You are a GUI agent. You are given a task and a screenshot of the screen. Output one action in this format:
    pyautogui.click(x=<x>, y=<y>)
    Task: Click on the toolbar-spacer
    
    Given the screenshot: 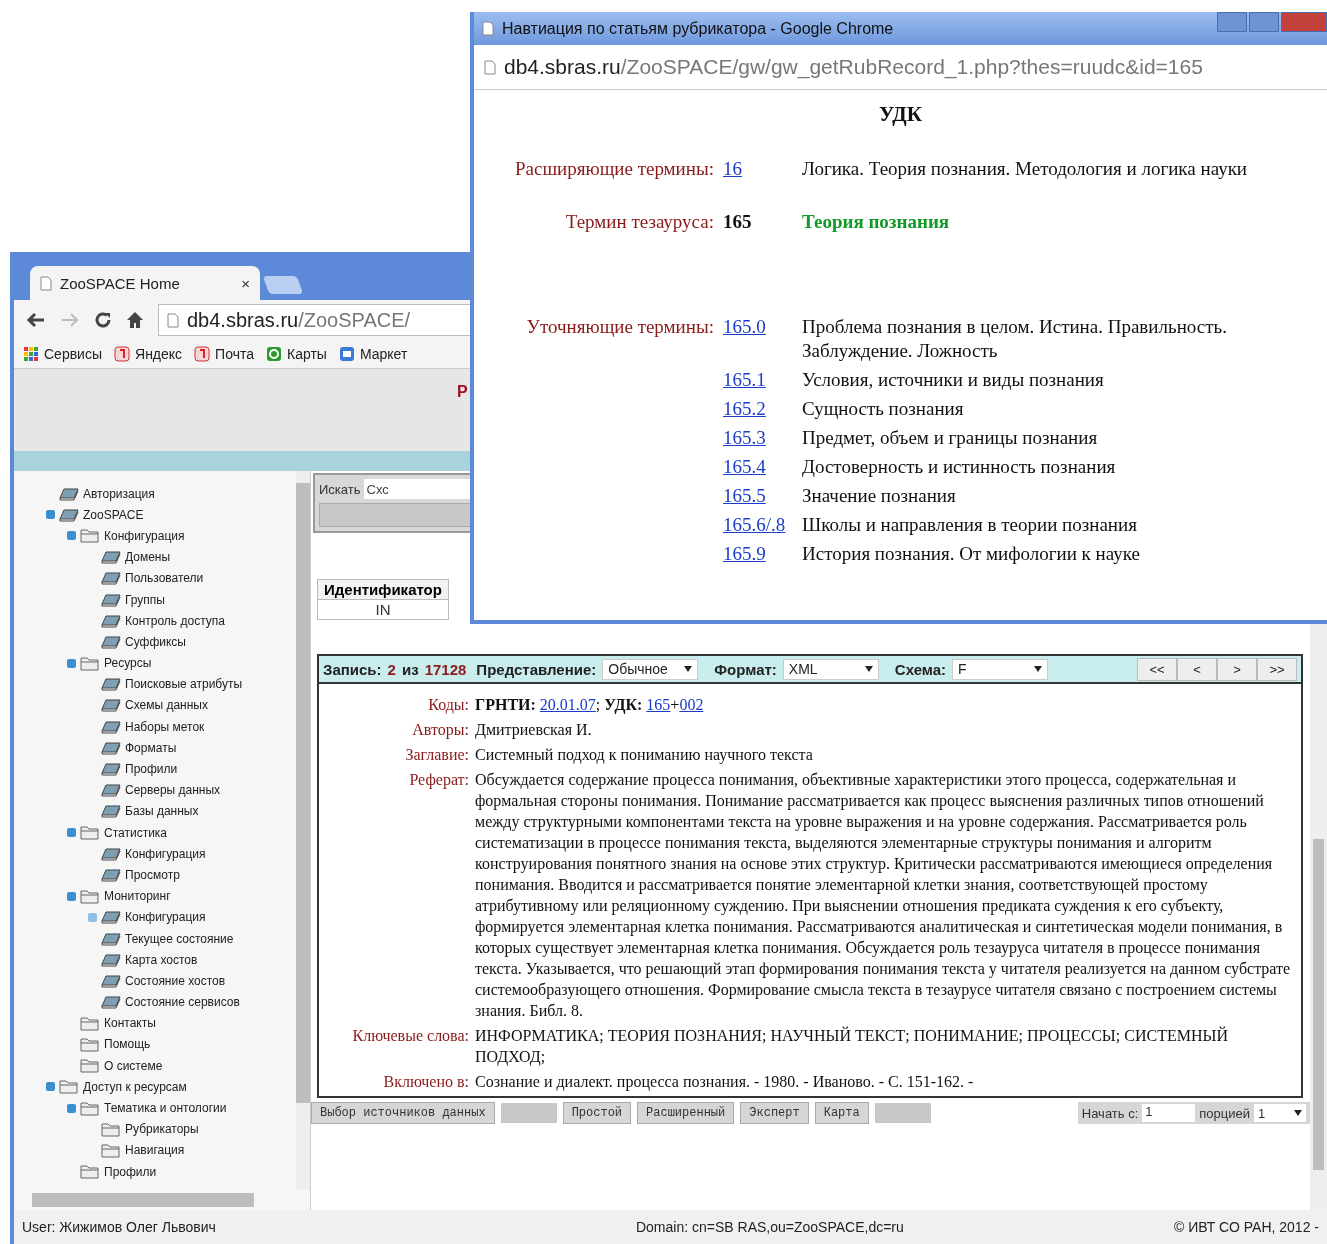 What is the action you would take?
    pyautogui.click(x=528, y=1113)
    